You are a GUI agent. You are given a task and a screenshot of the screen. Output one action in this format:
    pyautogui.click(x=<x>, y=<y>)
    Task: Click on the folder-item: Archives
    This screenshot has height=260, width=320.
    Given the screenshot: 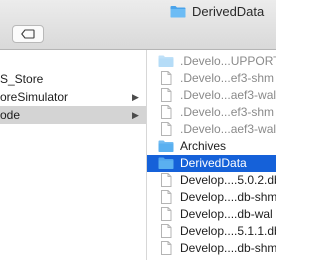 What is the action you would take?
    pyautogui.click(x=211, y=146)
    